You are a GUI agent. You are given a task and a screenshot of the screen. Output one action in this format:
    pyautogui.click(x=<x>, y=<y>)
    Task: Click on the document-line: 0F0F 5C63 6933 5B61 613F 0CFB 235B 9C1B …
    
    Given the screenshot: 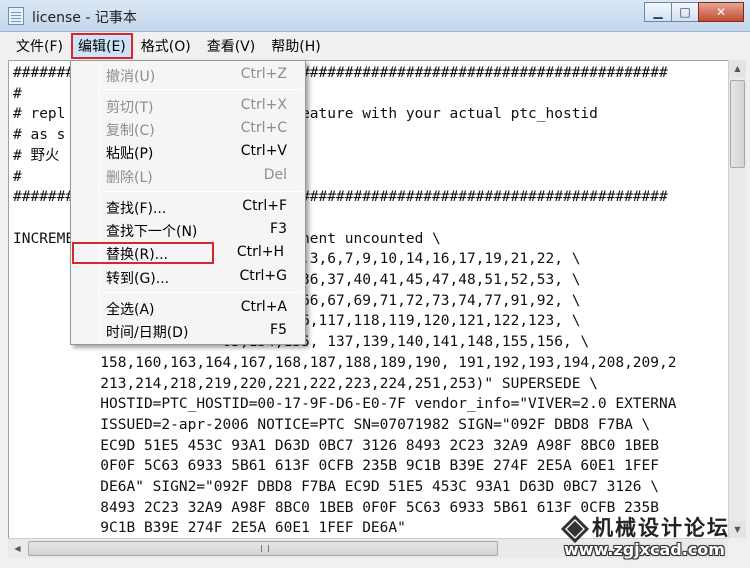 What is the action you would take?
    pyautogui.click(x=380, y=466)
    